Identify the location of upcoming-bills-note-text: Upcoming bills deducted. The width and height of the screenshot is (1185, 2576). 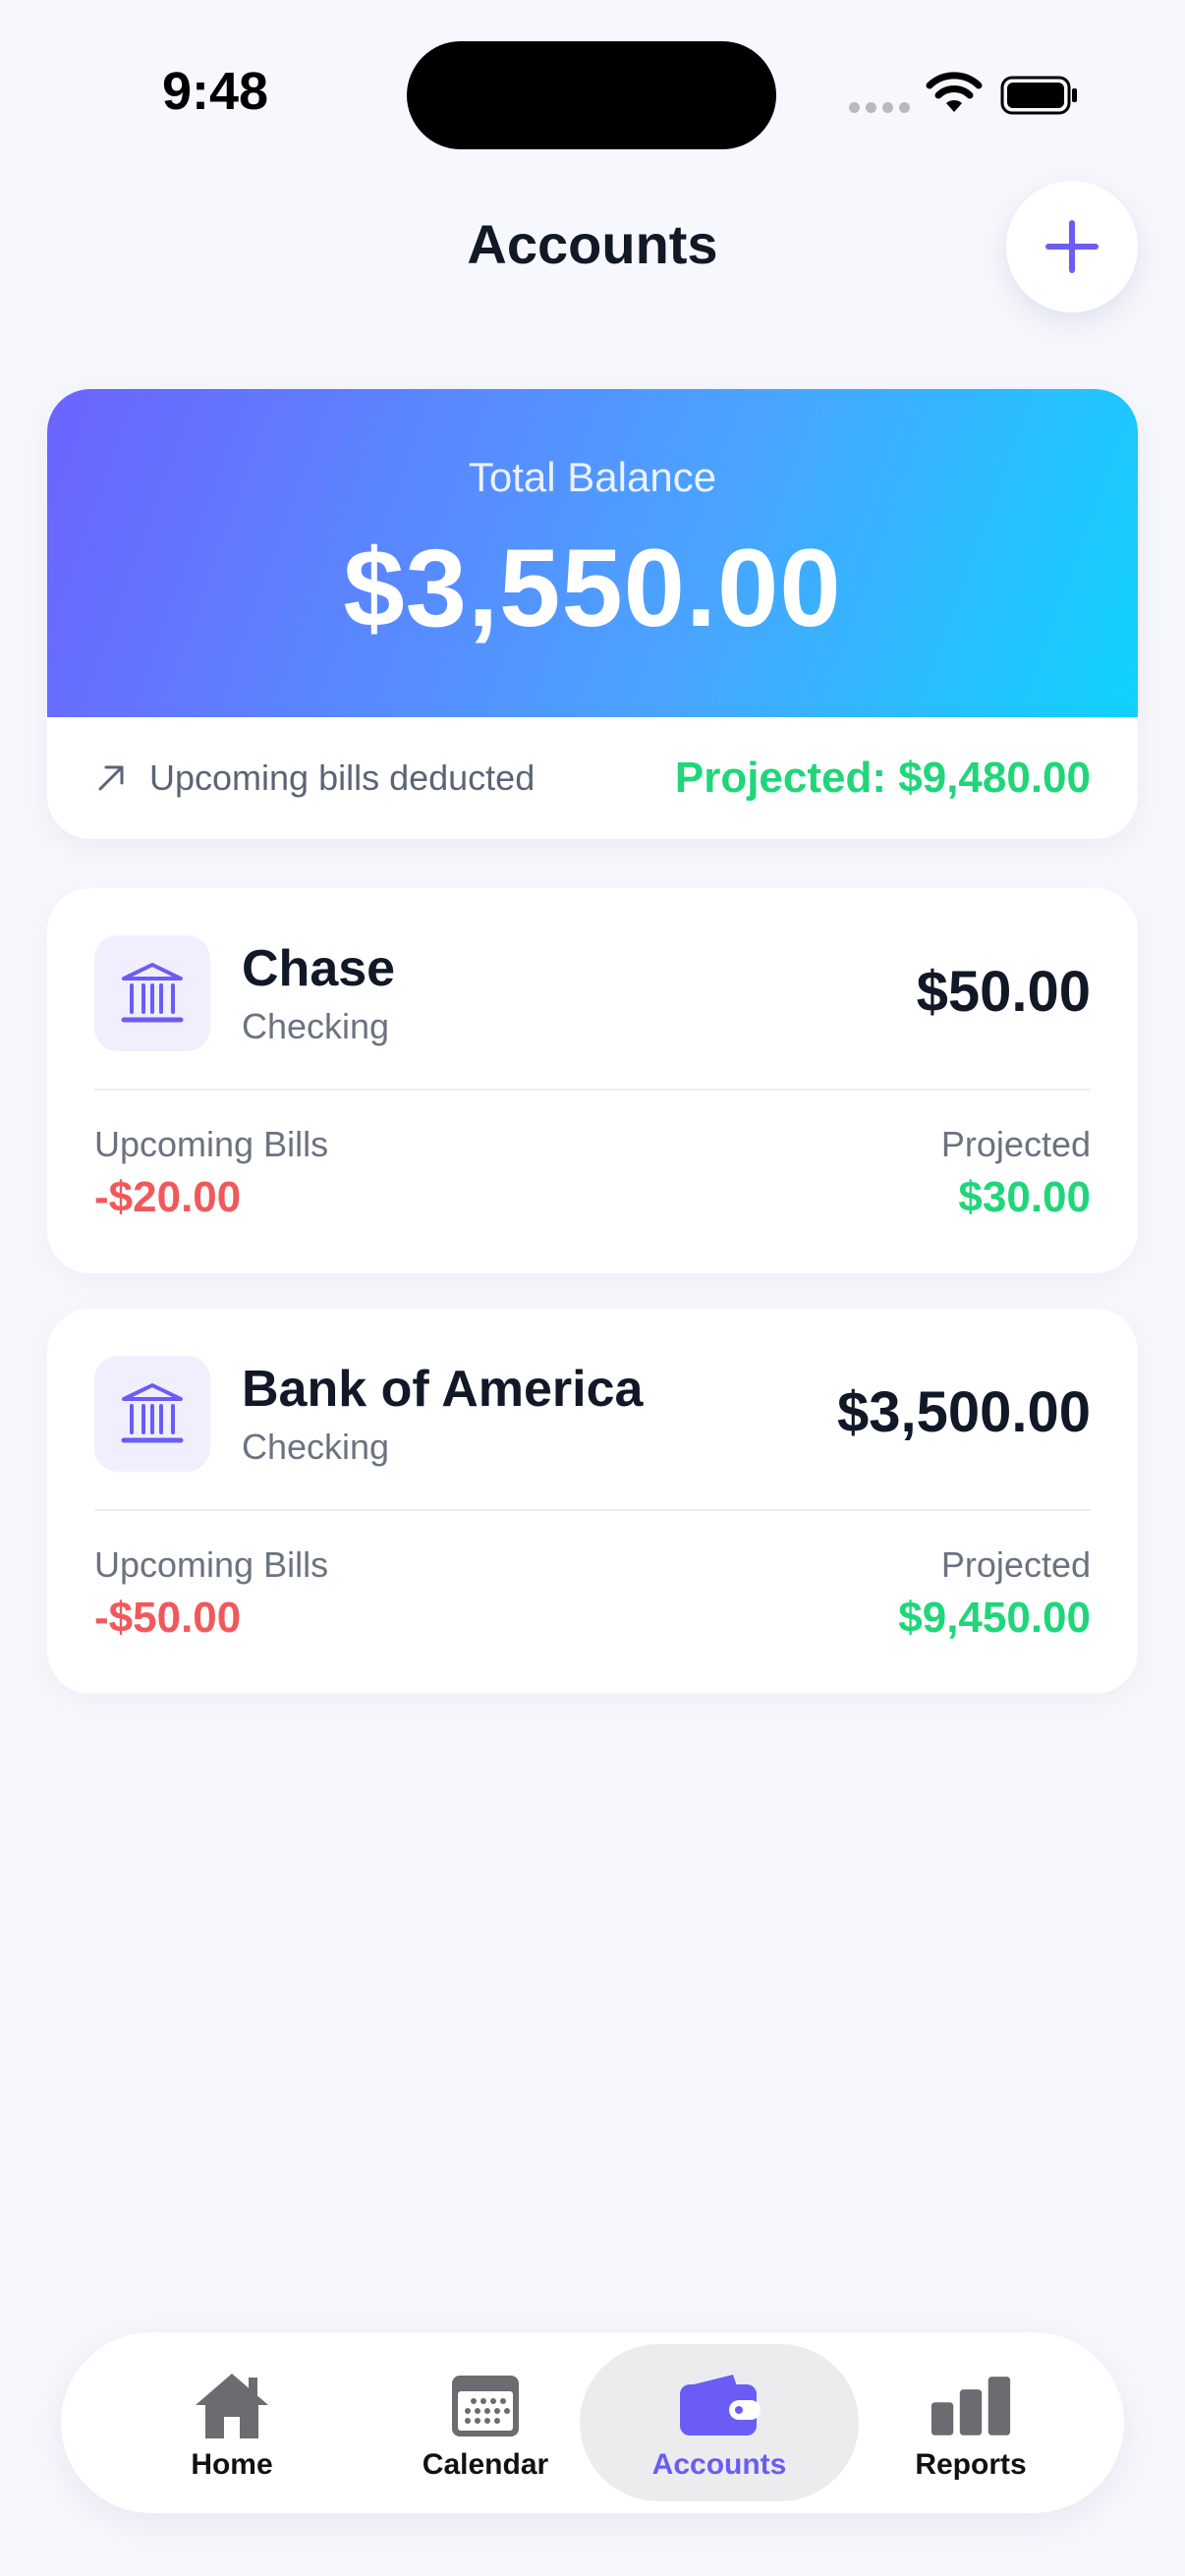
(343, 777).